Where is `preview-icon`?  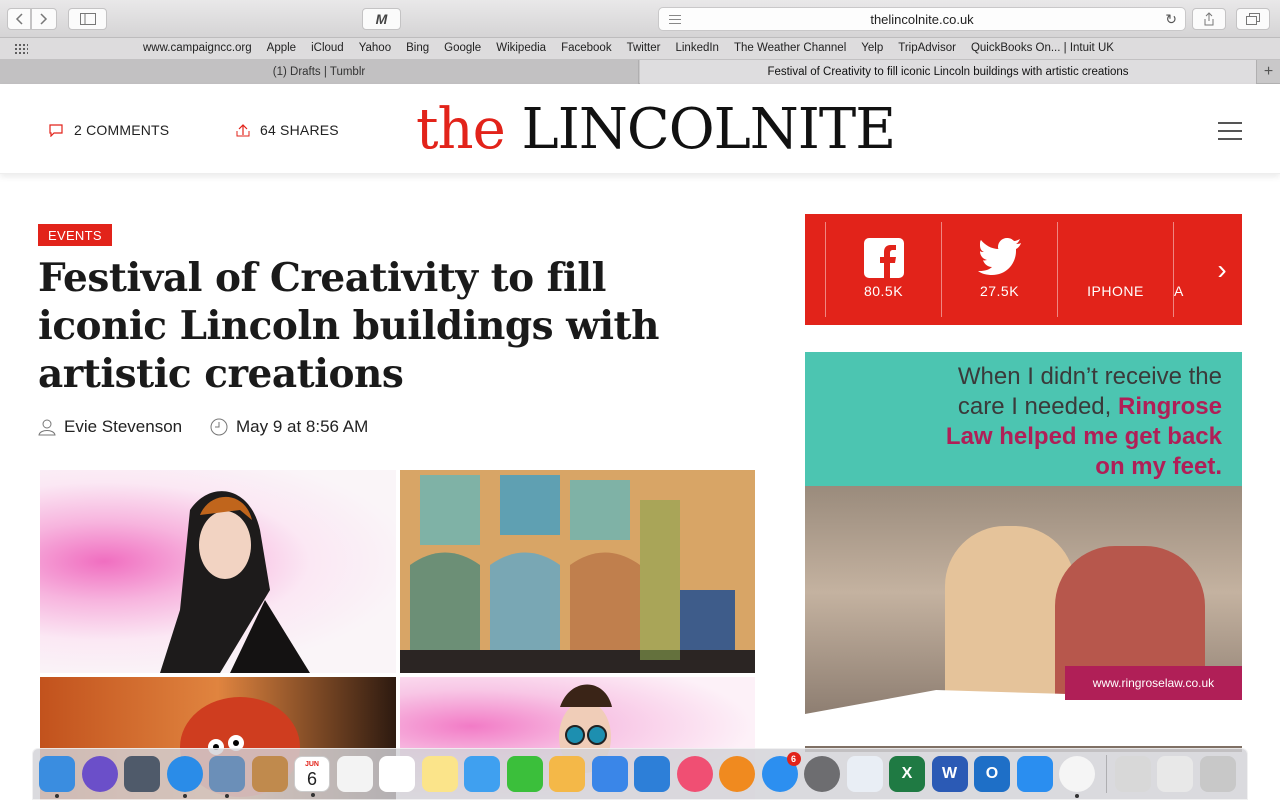
preview-icon is located at coordinates (397, 774).